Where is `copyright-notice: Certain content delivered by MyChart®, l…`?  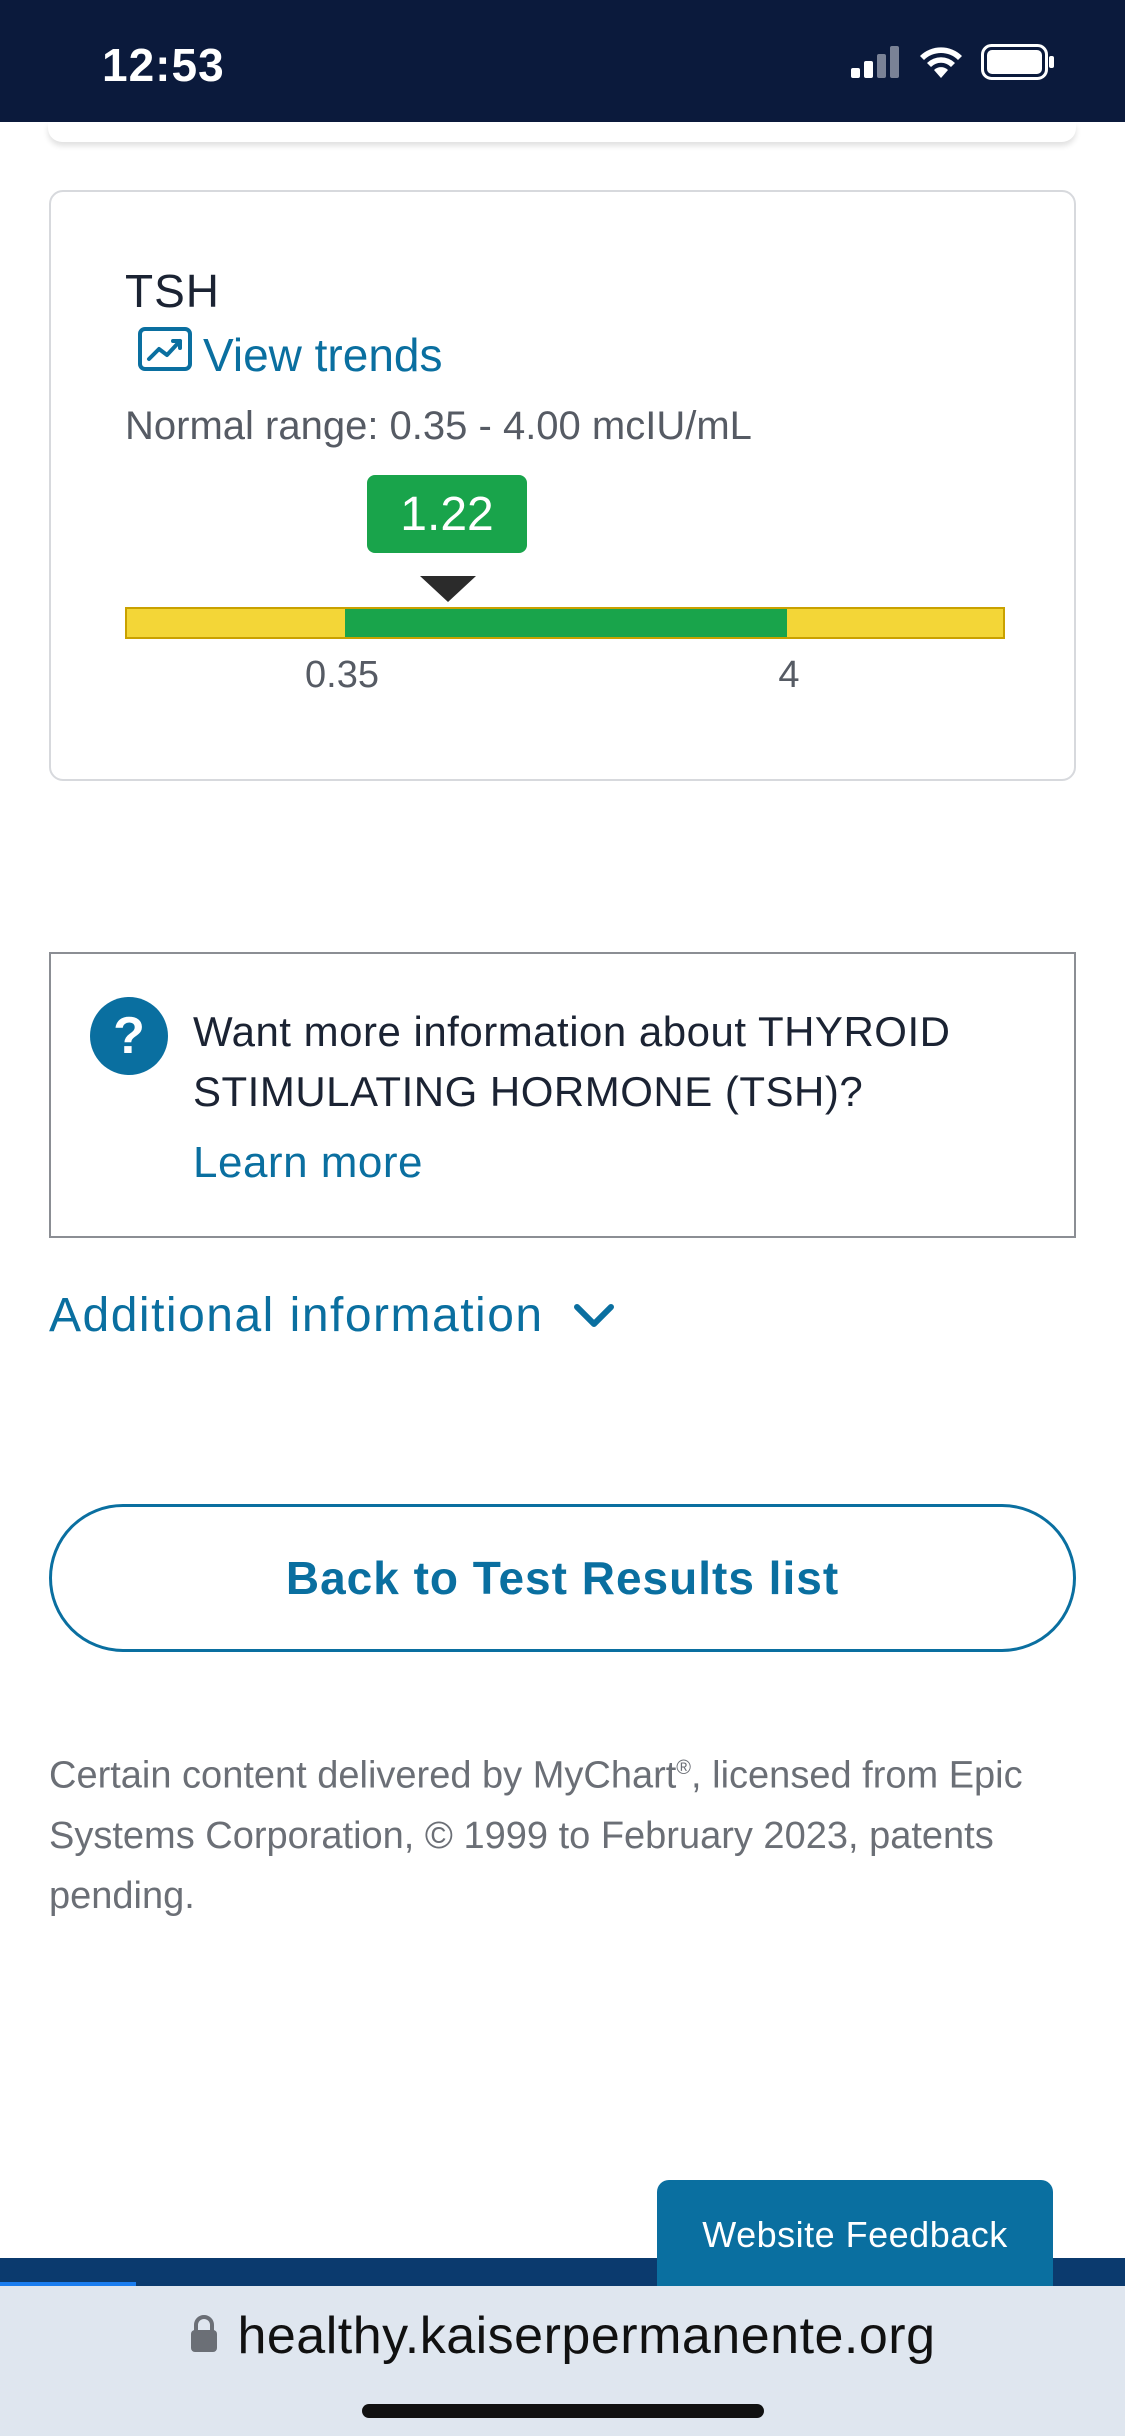
copyright-notice: Certain content delivered by MyChart®, l… is located at coordinates (569, 1832).